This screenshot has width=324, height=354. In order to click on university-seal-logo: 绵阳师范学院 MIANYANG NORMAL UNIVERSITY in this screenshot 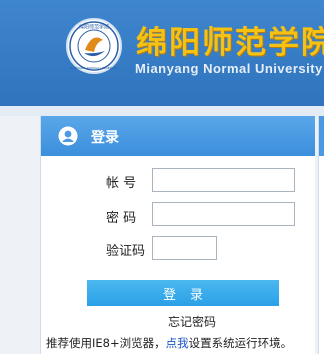, I will do `click(94, 46)`.